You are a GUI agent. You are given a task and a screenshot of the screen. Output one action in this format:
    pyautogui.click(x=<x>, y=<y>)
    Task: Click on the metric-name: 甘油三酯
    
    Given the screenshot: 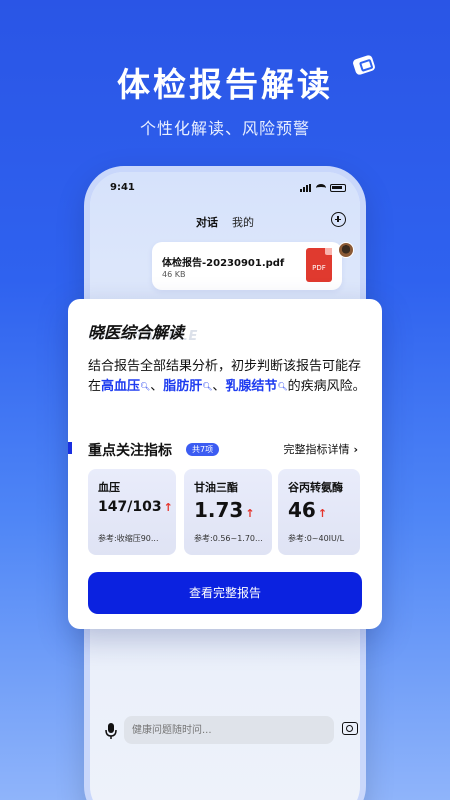 What is the action you would take?
    pyautogui.click(x=216, y=487)
    